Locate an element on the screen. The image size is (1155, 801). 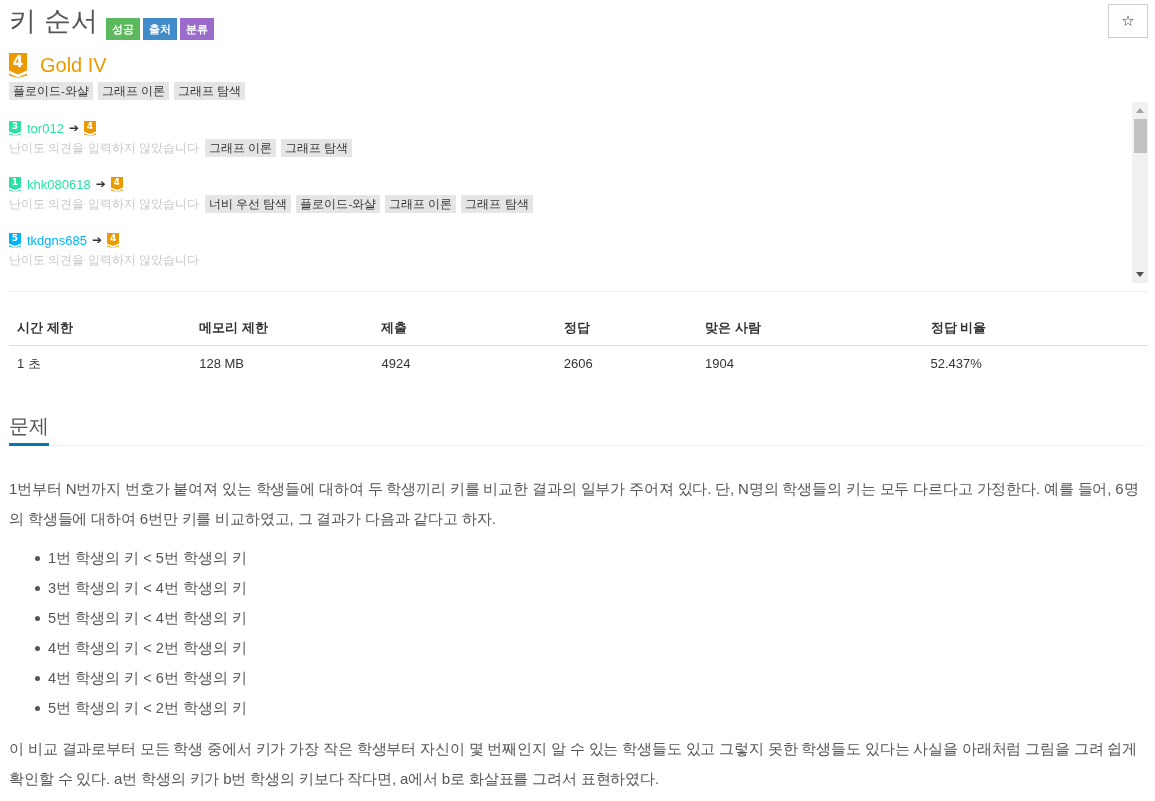
column-header: 정답 비율 is located at coordinates (1035, 328).